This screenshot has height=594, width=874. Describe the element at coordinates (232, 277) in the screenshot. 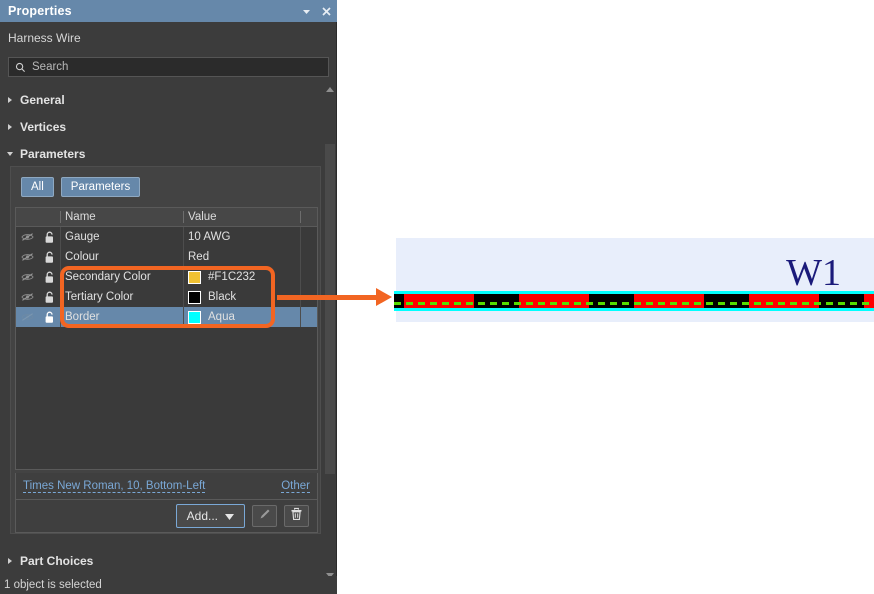

I see `param-value-text: #F1C232` at that location.